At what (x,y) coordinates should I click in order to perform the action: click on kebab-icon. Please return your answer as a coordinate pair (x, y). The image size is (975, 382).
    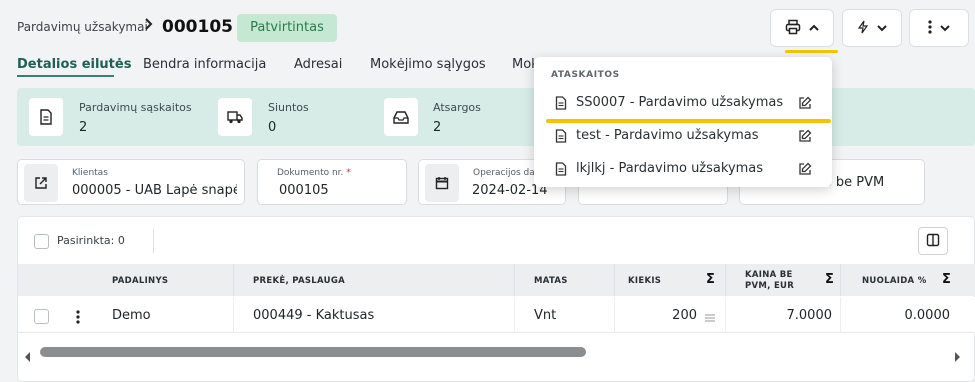
    Looking at the image, I should click on (930, 28).